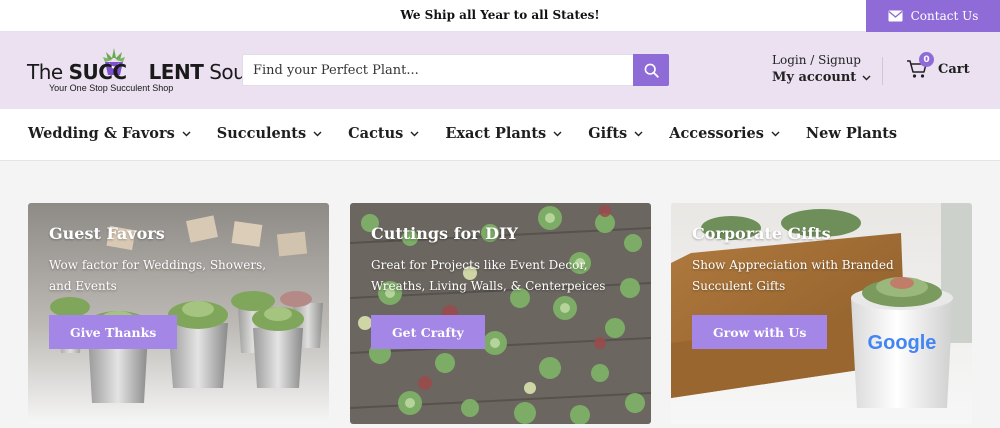 Image resolution: width=1000 pixels, height=428 pixels. I want to click on cart-button: 0 Cart, so click(938, 65).